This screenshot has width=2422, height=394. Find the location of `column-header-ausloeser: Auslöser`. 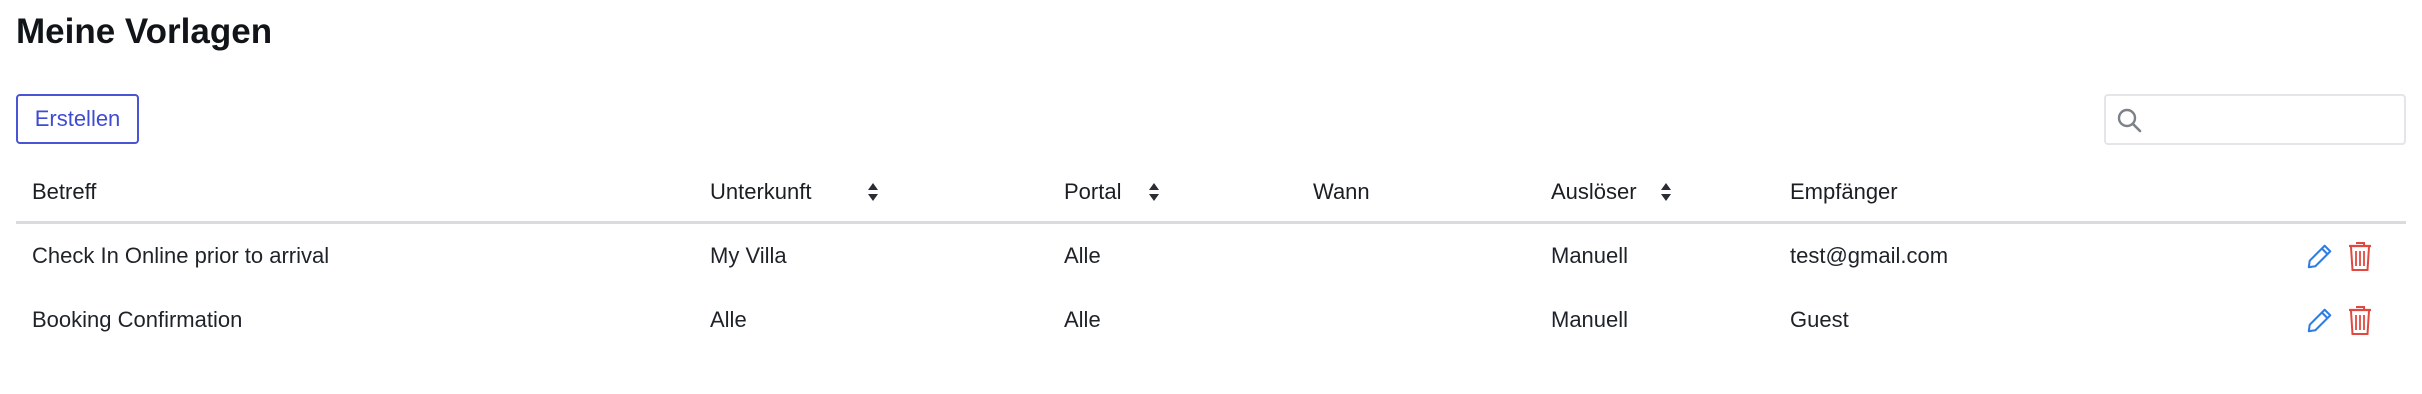

column-header-ausloeser: Auslöser is located at coordinates (1612, 191).